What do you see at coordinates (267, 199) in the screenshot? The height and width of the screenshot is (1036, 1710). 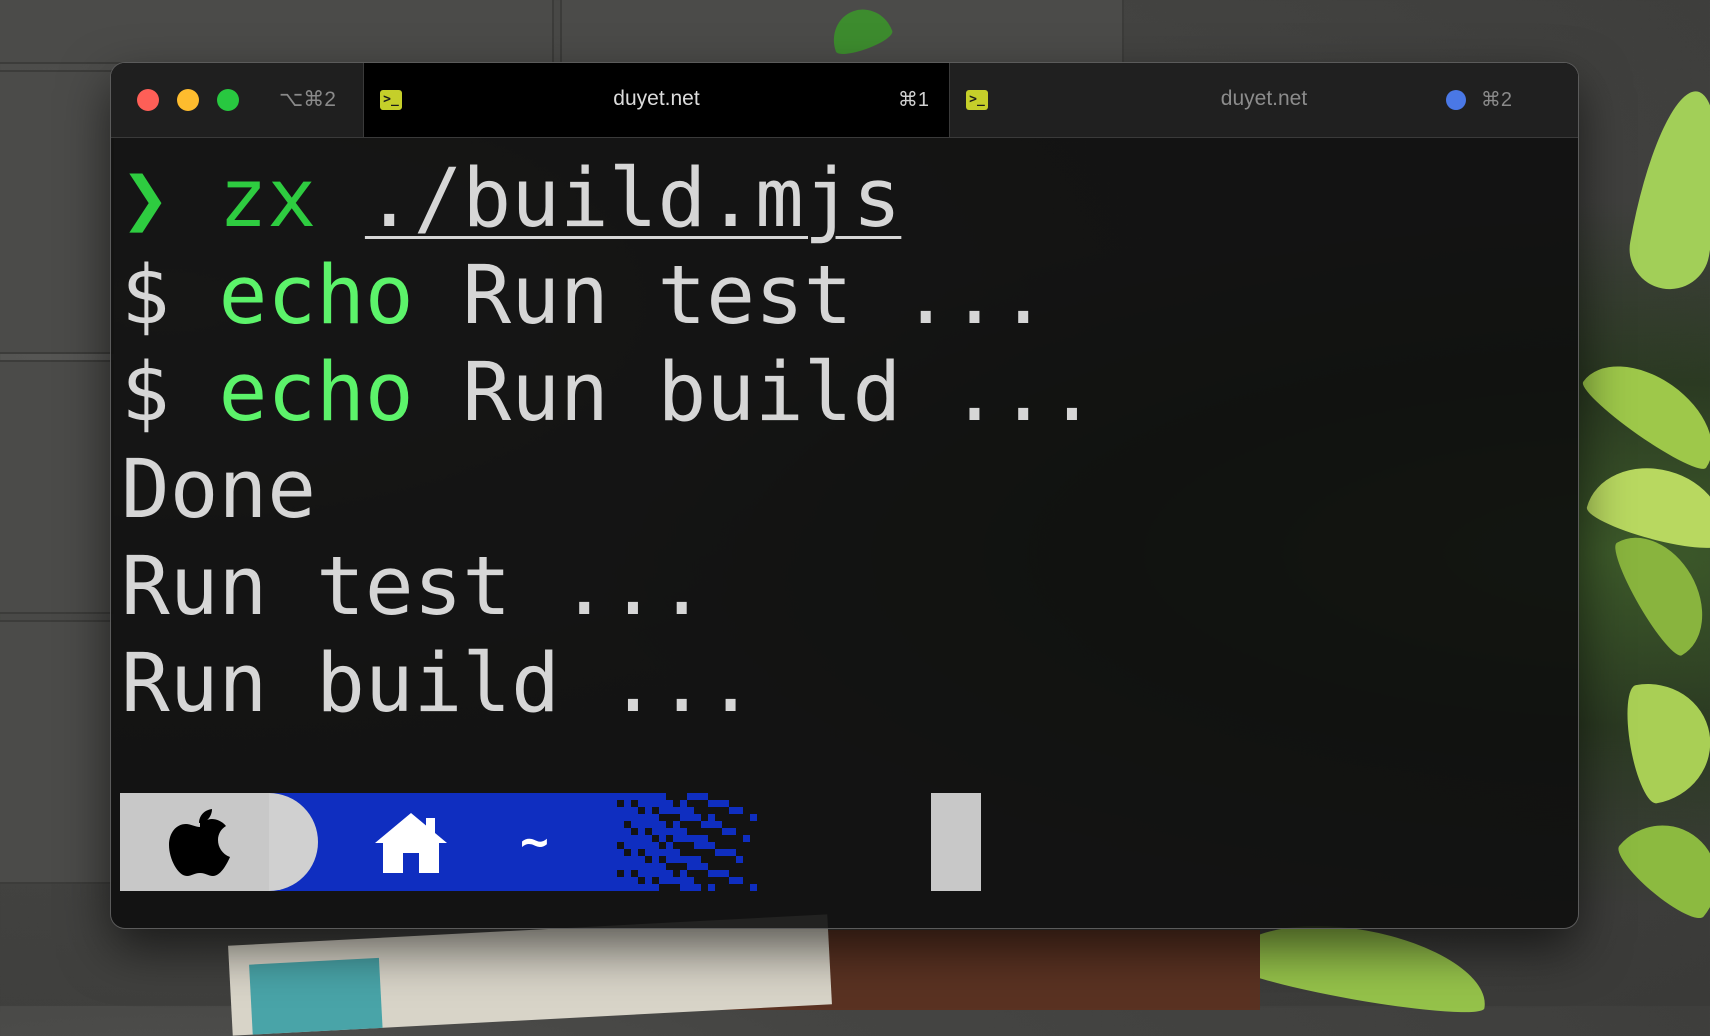 I see `command-name: zx` at bounding box center [267, 199].